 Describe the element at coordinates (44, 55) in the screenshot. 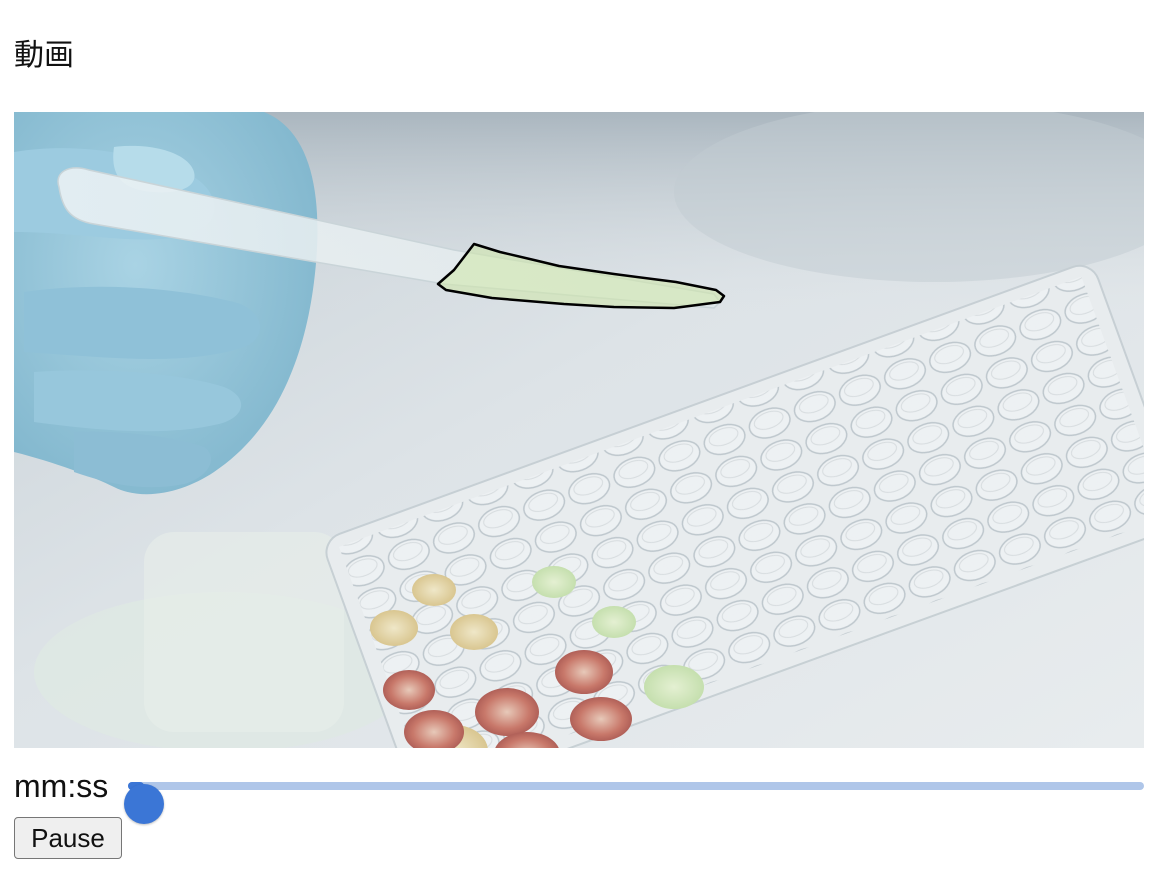

I see `page-title: 動画` at that location.